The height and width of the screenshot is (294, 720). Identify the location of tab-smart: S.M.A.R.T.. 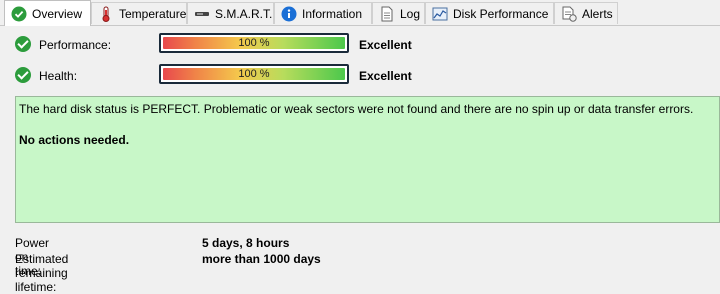
(230, 13).